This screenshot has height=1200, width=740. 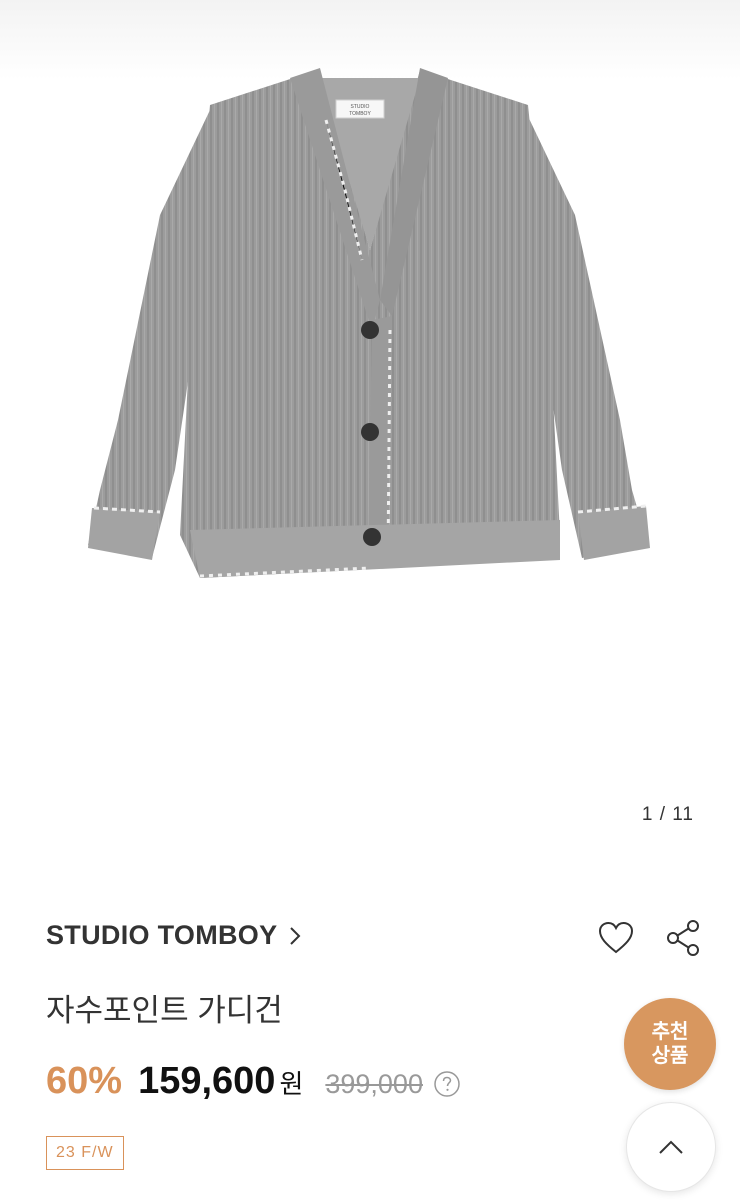 I want to click on brand-name: STUDIO TOMBOY, so click(x=162, y=935).